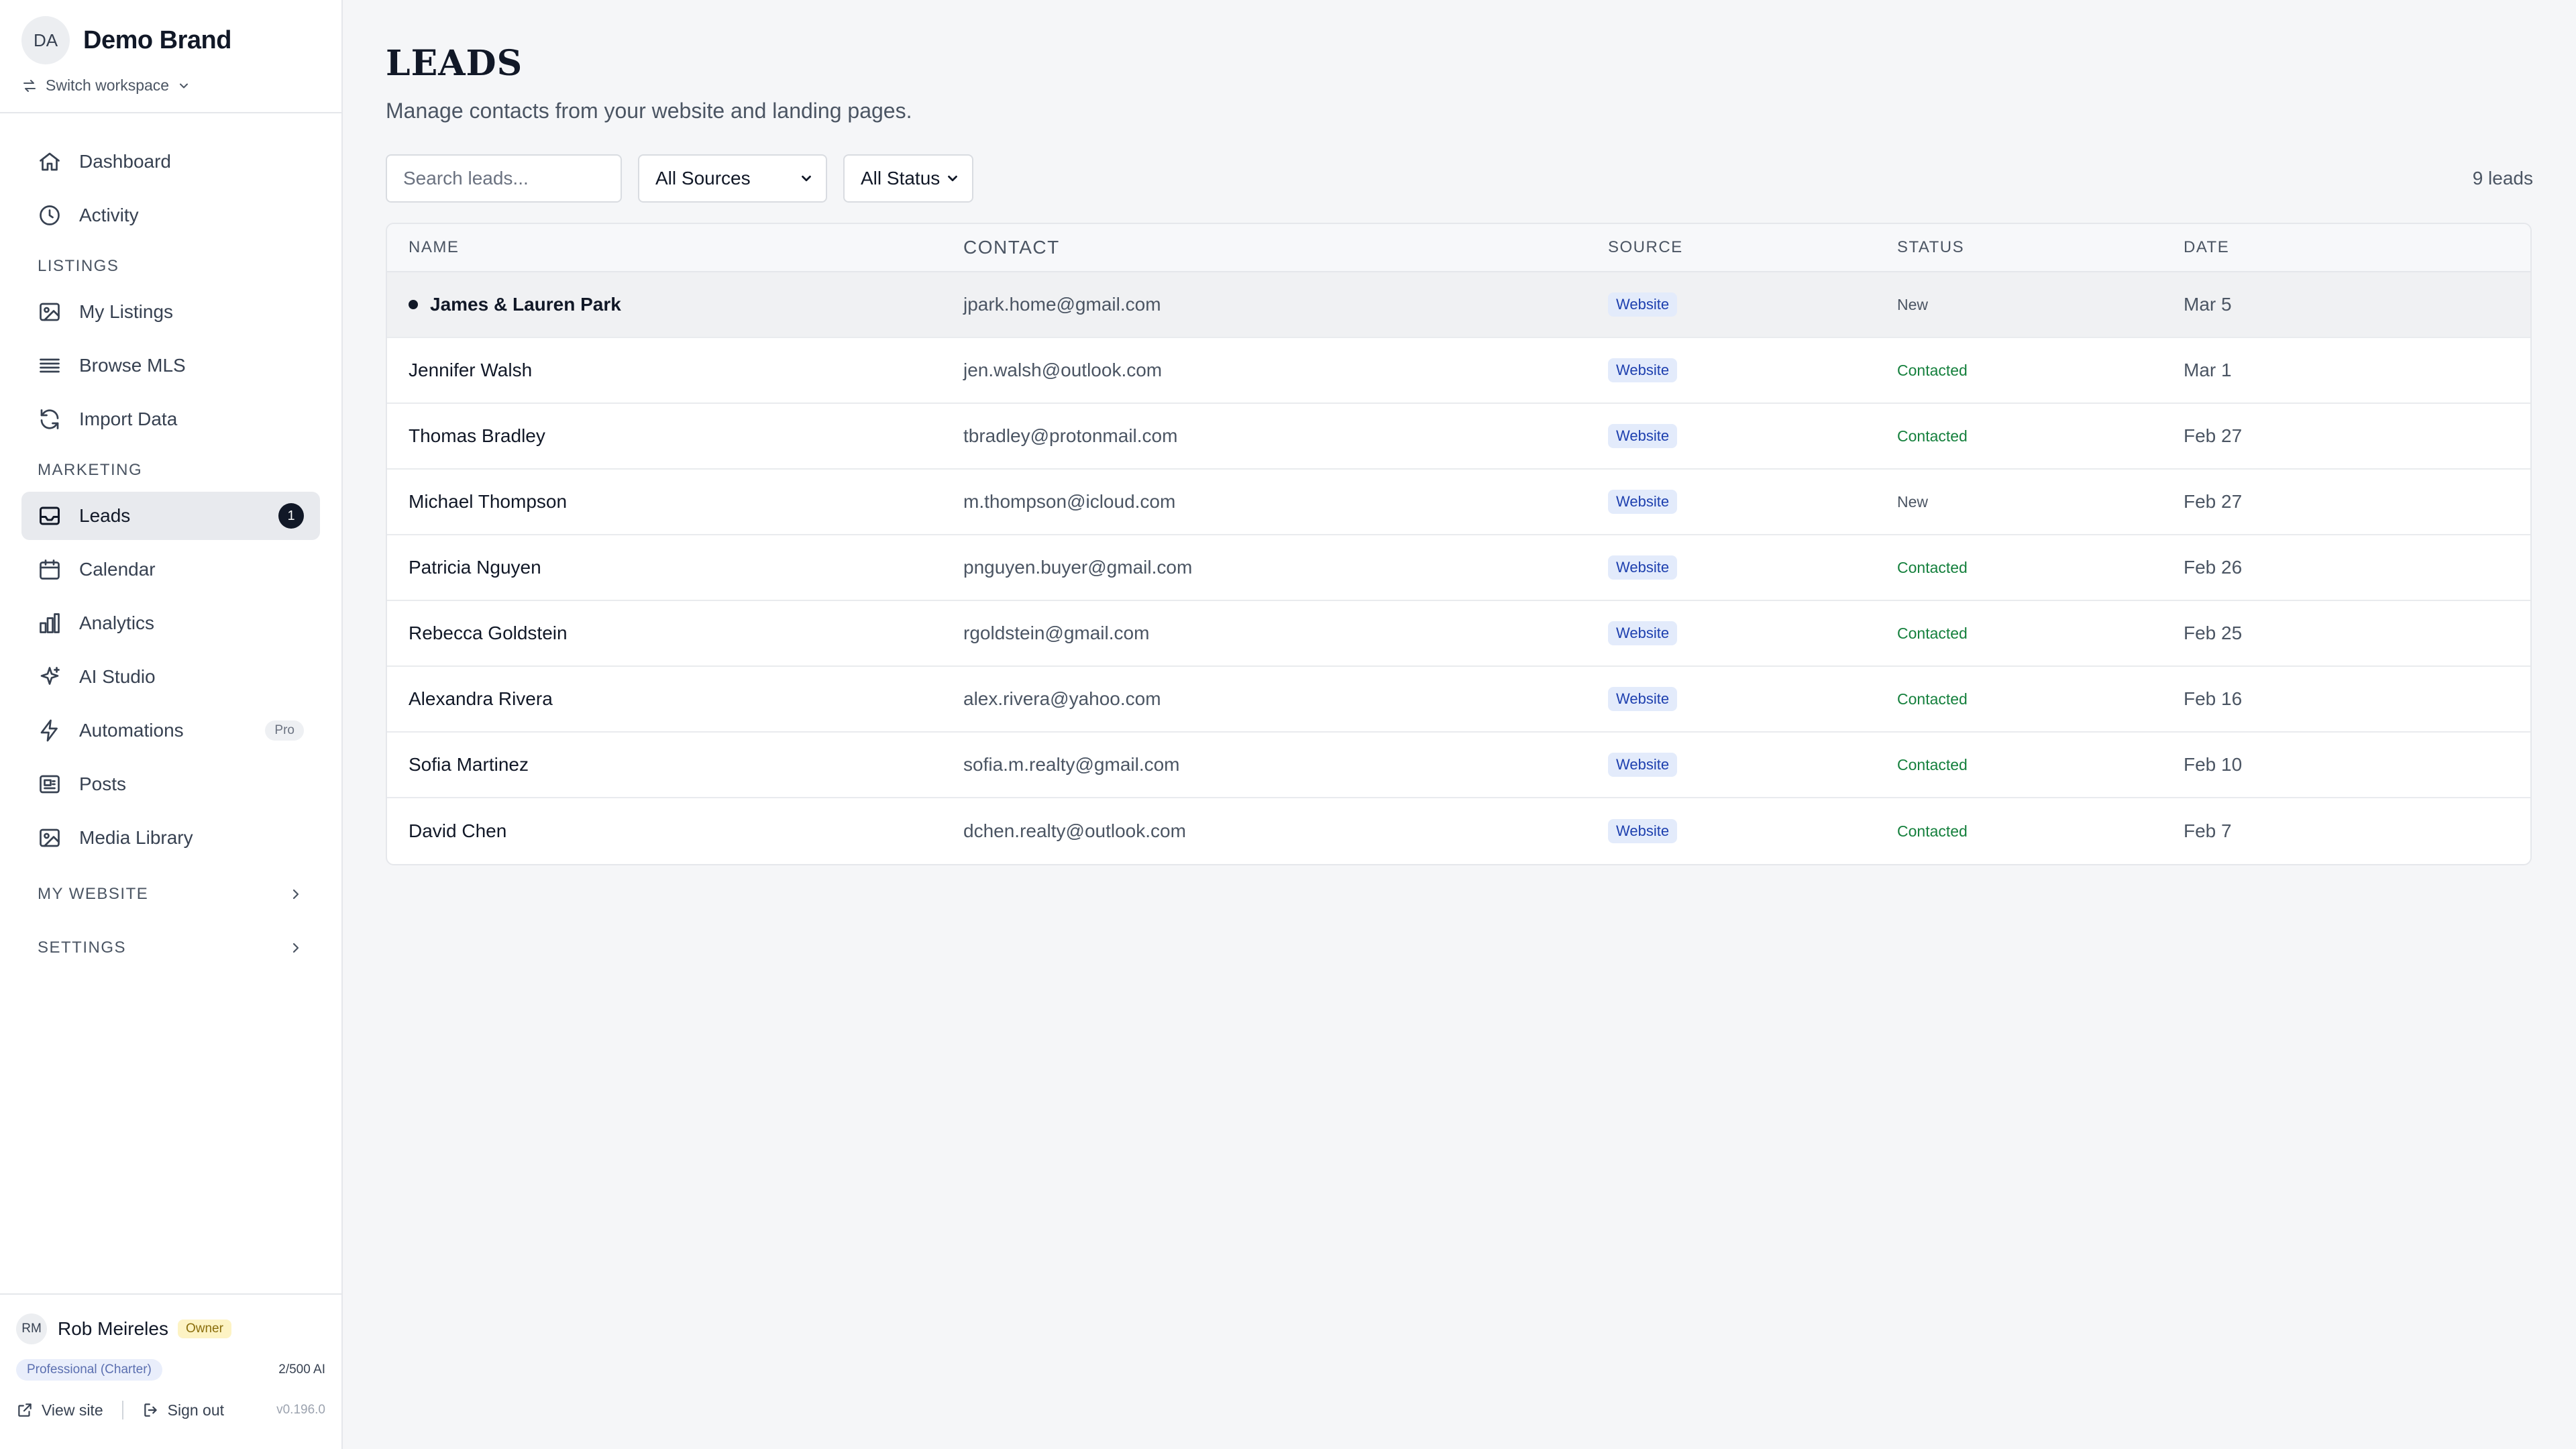 The image size is (2576, 1449). What do you see at coordinates (183, 1410) in the screenshot?
I see `sign-out-button: Sign out` at bounding box center [183, 1410].